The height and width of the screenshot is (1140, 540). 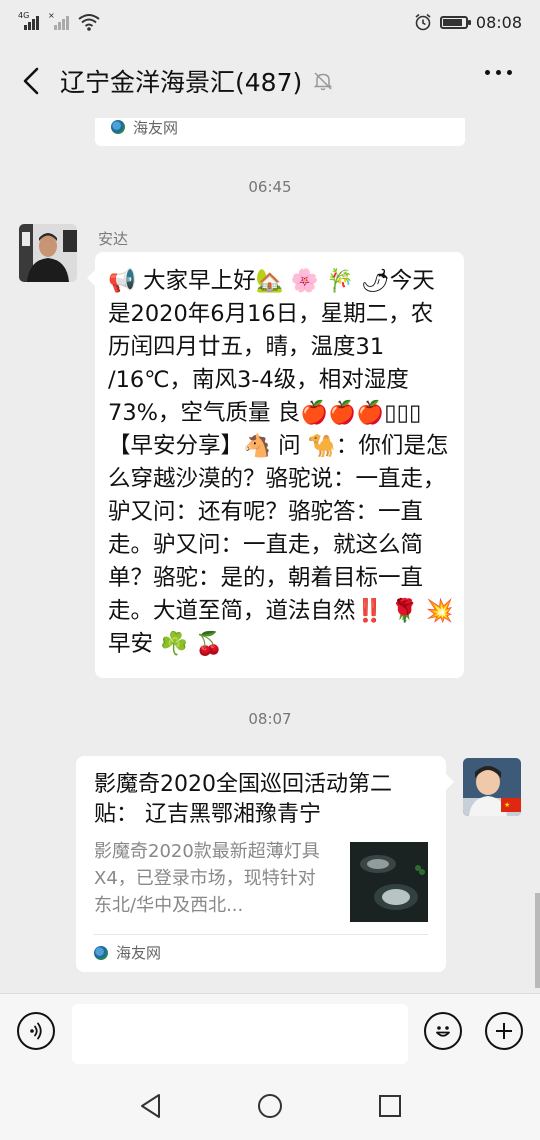 I want to click on signal-4g-icon: 4G, so click(x=29, y=20).